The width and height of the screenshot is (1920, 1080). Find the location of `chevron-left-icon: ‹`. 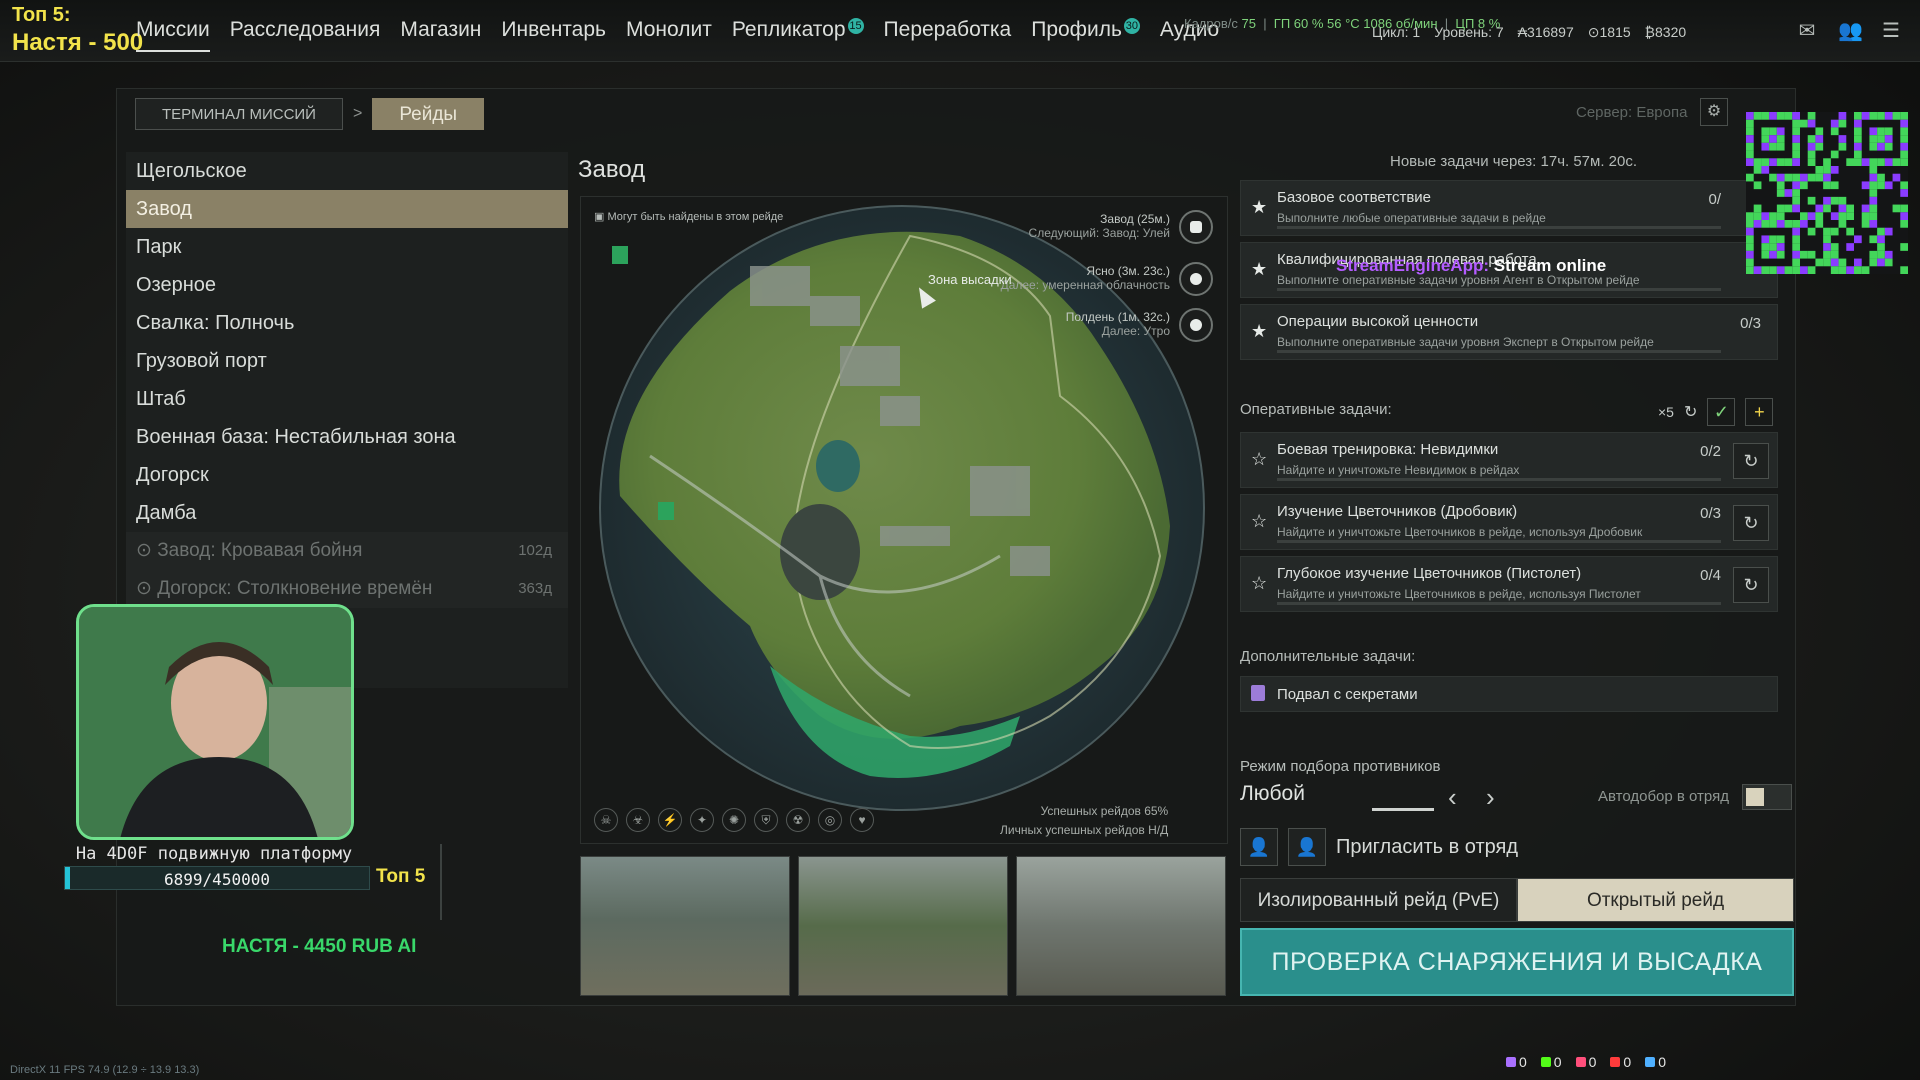

chevron-left-icon: ‹ is located at coordinates (1452, 797).